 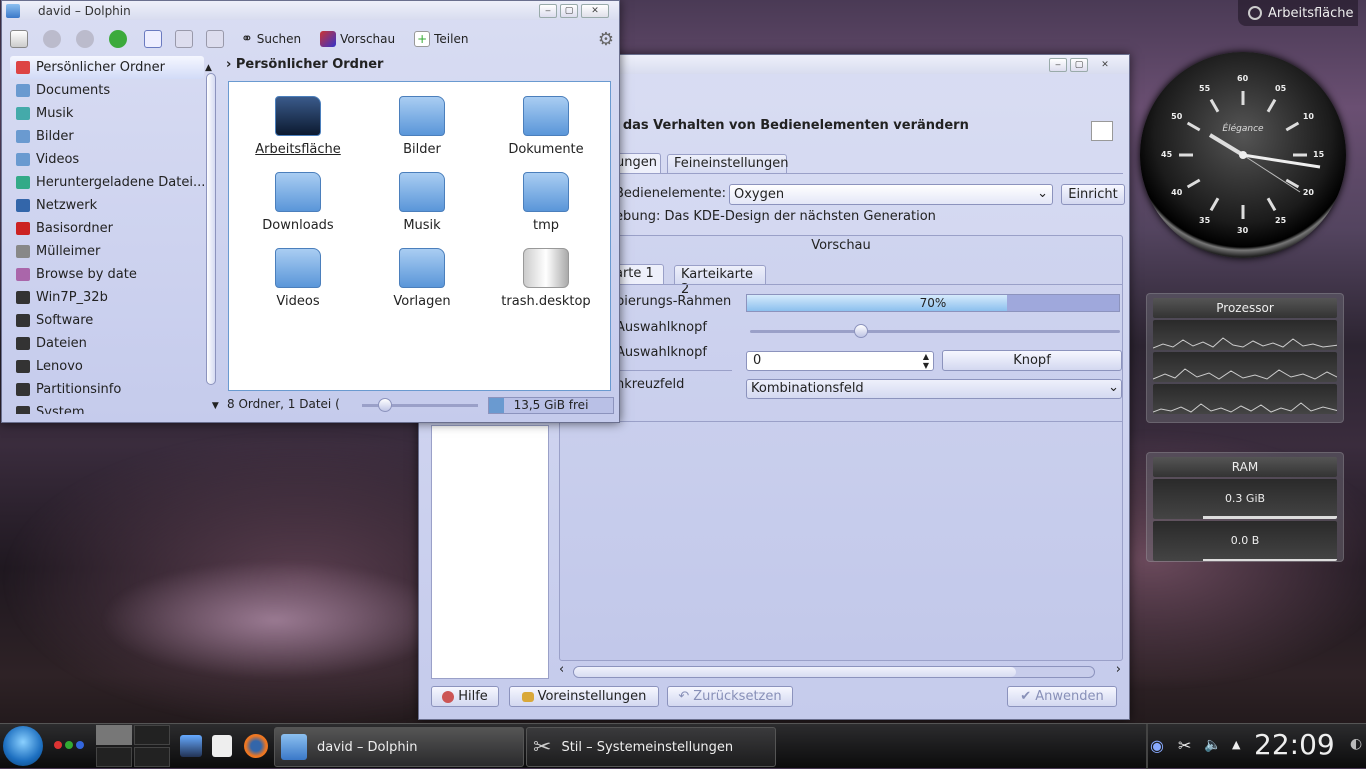 I want to click on configure-button: Einricht, so click(x=1093, y=194).